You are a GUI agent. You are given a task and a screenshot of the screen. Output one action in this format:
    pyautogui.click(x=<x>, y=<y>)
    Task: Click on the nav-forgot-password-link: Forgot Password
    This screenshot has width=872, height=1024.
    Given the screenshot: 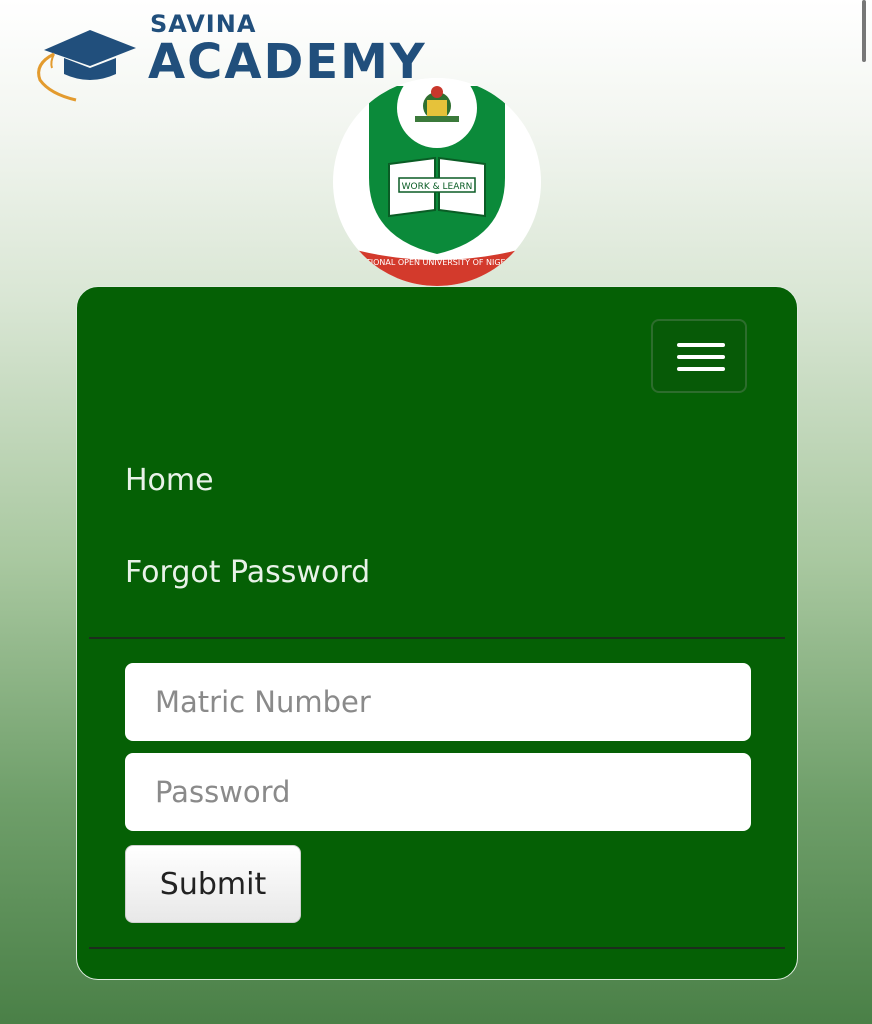 What is the action you would take?
    pyautogui.click(x=247, y=572)
    